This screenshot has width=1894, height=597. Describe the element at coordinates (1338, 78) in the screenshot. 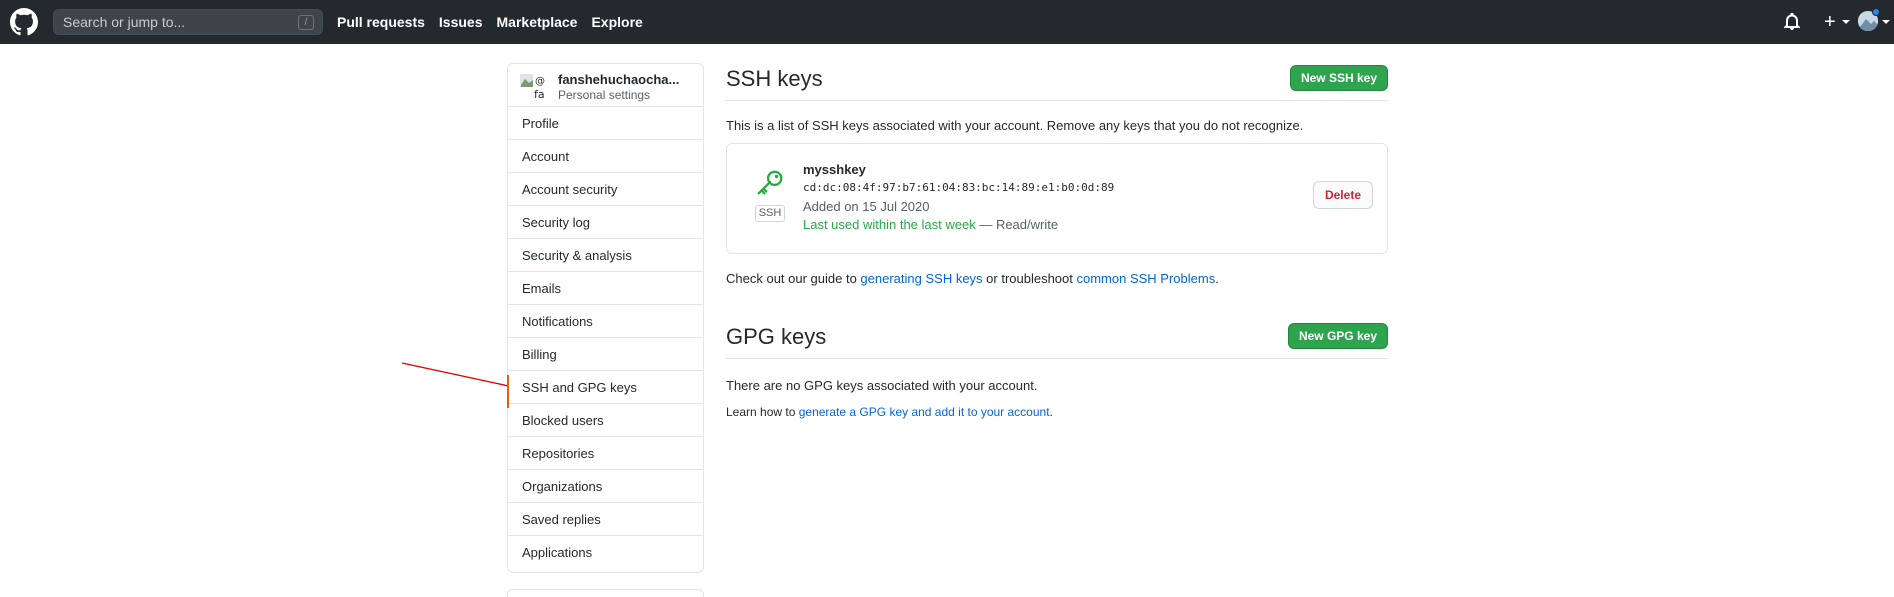

I see `new-ssh-key-button: New SSH key` at that location.